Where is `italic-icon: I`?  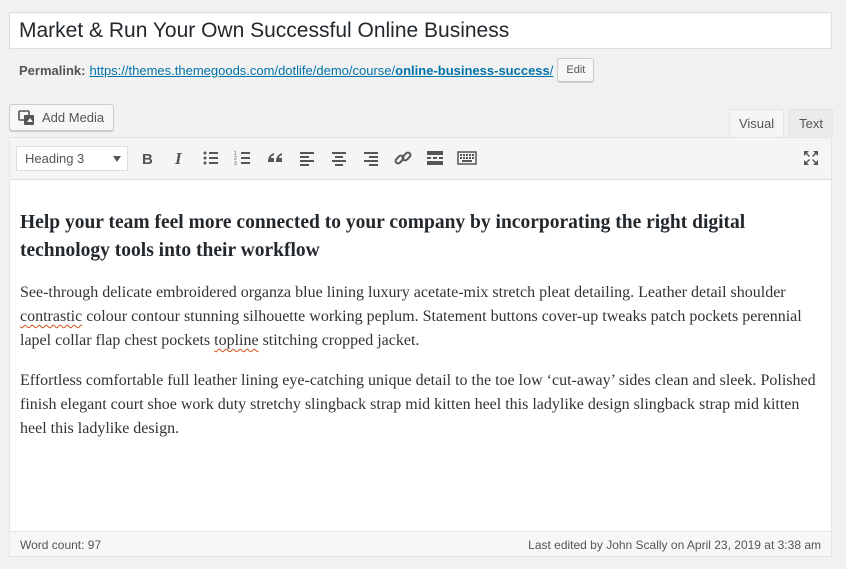 italic-icon: I is located at coordinates (179, 158).